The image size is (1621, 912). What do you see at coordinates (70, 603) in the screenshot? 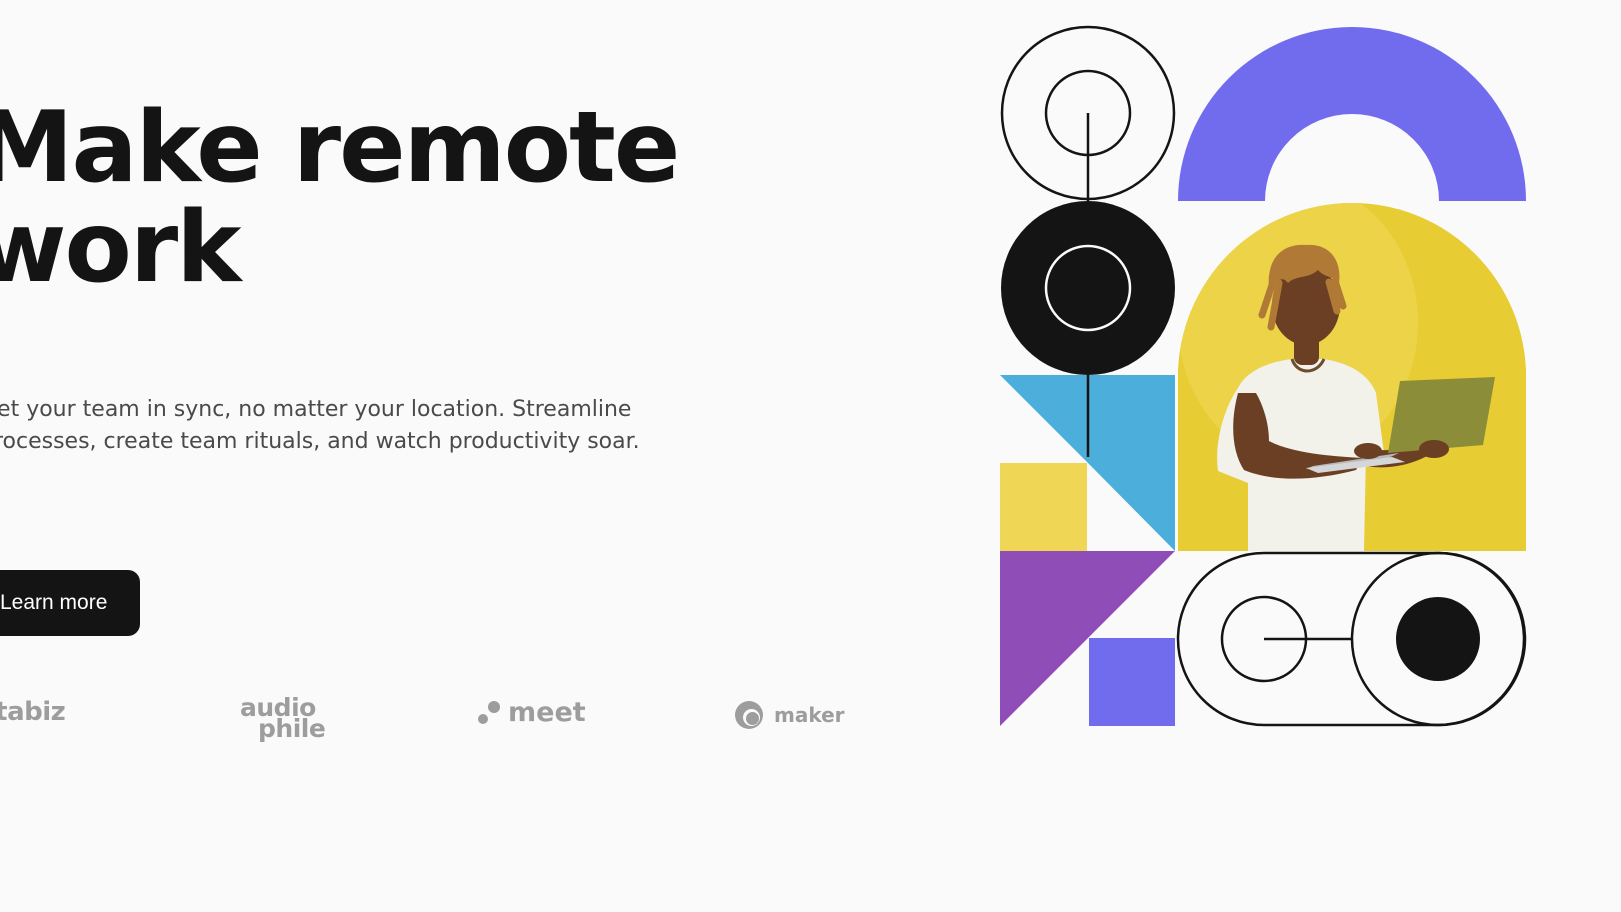
I see `learn-more-button: Learn more` at bounding box center [70, 603].